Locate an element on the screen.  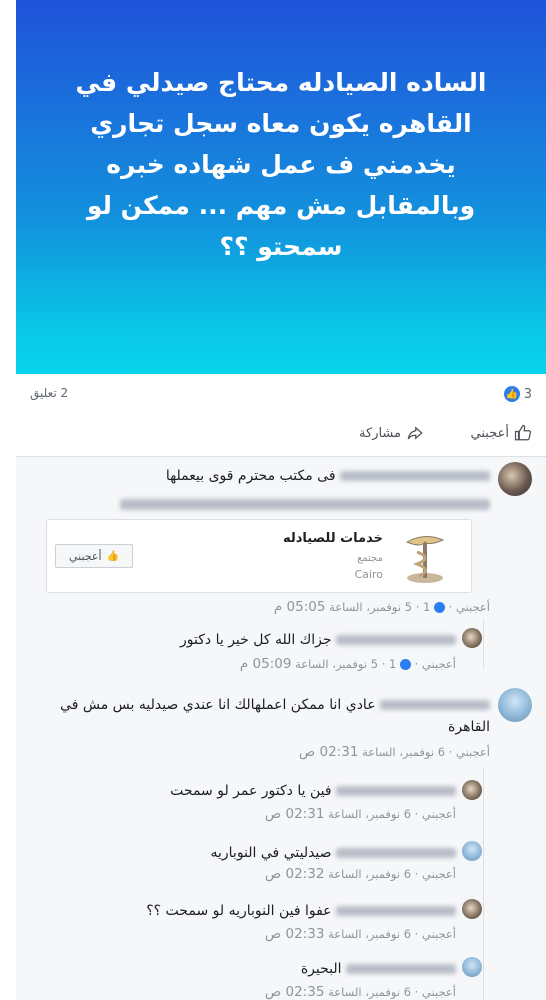
comment-7-meta: أعجبني · 6 نوفمبر، الساعة 02:35 ص is located at coordinates (360, 992).